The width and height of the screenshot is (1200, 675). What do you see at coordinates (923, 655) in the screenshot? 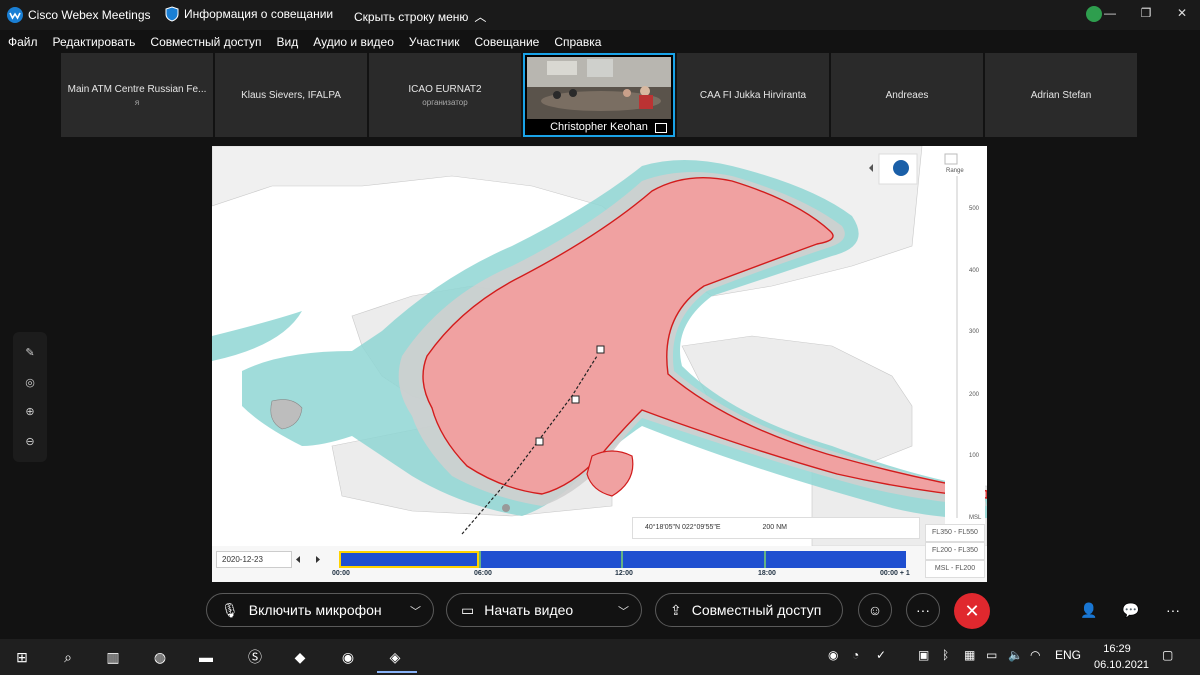
I see `tray-app-icon: ▣` at bounding box center [923, 655].